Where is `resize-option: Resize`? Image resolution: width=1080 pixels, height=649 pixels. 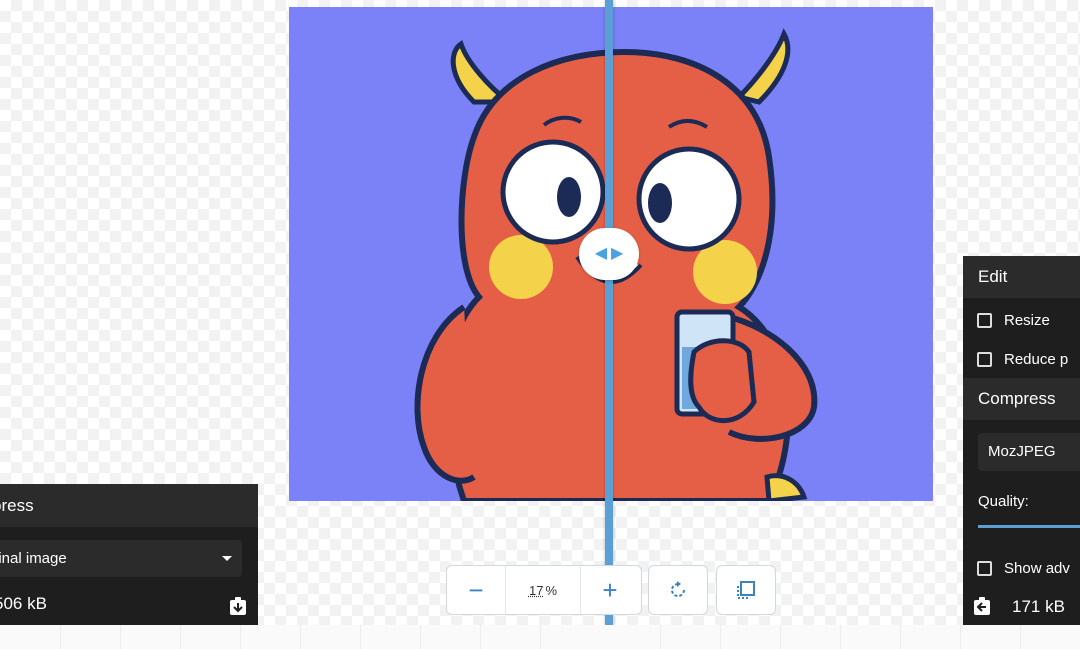
resize-option: Resize is located at coordinates (1028, 320).